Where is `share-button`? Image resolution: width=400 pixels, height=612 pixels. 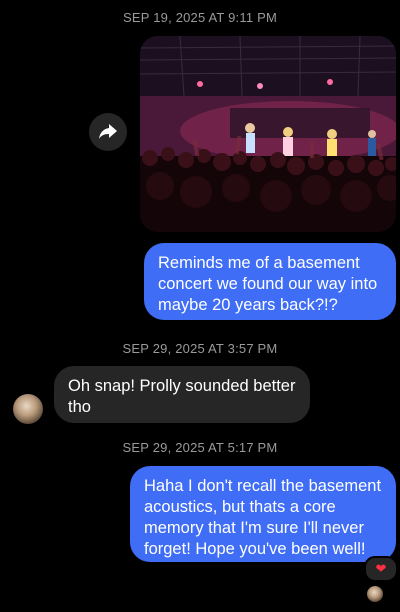 share-button is located at coordinates (108, 132).